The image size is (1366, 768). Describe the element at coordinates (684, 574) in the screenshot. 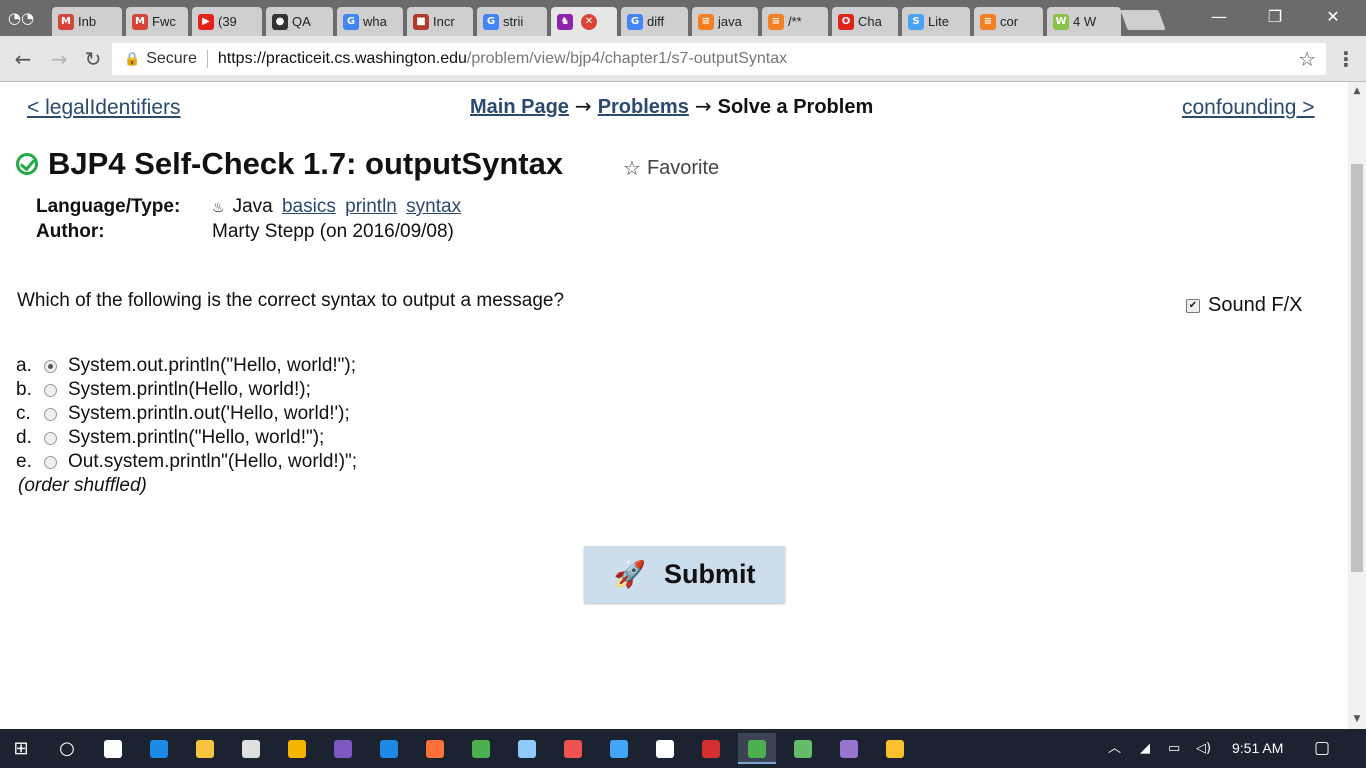

I see `submit-button: 🚀 Submit` at that location.